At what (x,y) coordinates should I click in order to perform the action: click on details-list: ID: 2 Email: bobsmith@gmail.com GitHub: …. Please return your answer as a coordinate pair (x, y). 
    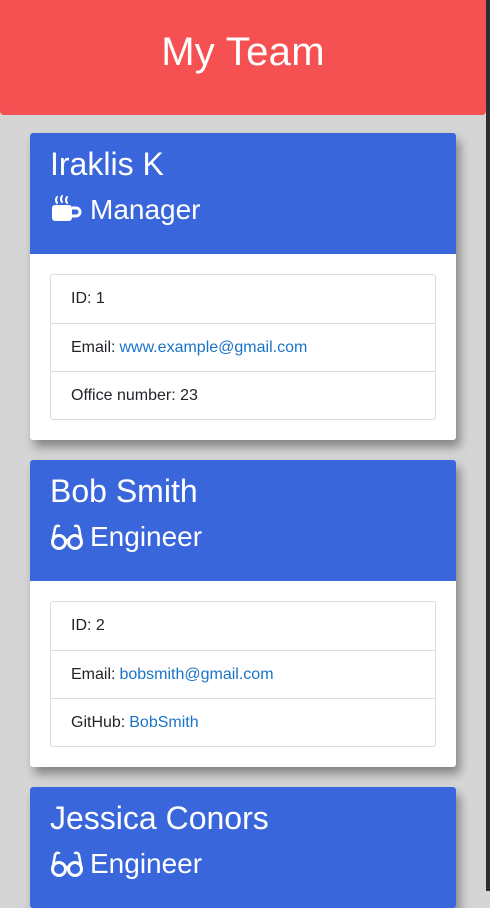
    Looking at the image, I should click on (243, 674).